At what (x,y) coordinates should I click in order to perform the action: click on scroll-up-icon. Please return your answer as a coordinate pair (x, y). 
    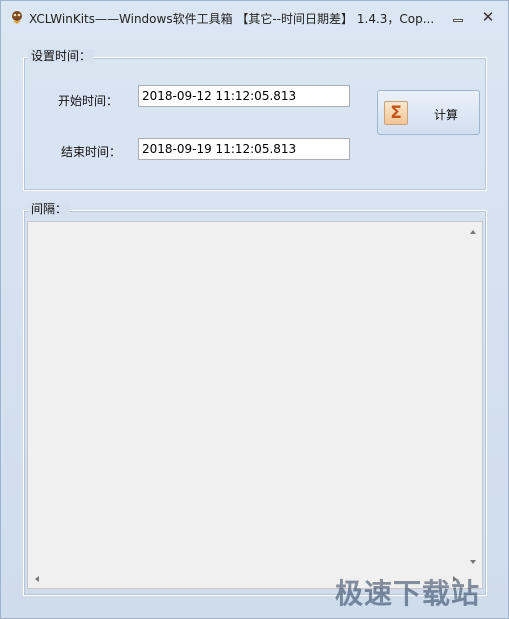
    Looking at the image, I should click on (473, 232).